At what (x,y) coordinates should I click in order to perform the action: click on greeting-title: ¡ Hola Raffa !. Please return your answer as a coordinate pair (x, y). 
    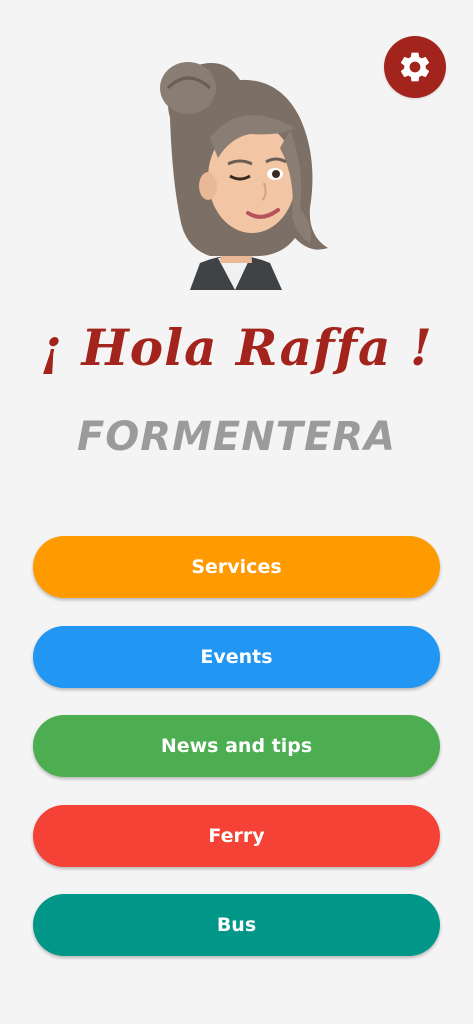
    Looking at the image, I should click on (236, 347).